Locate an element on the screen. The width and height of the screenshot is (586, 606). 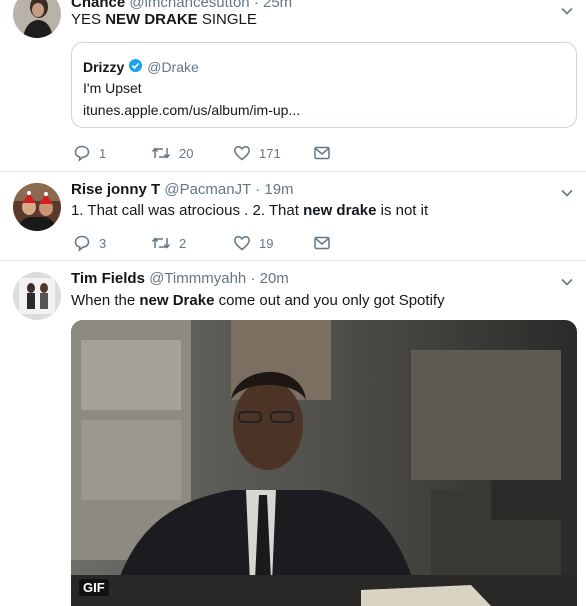
user-handle: @imchancesutton is located at coordinates (189, 5).